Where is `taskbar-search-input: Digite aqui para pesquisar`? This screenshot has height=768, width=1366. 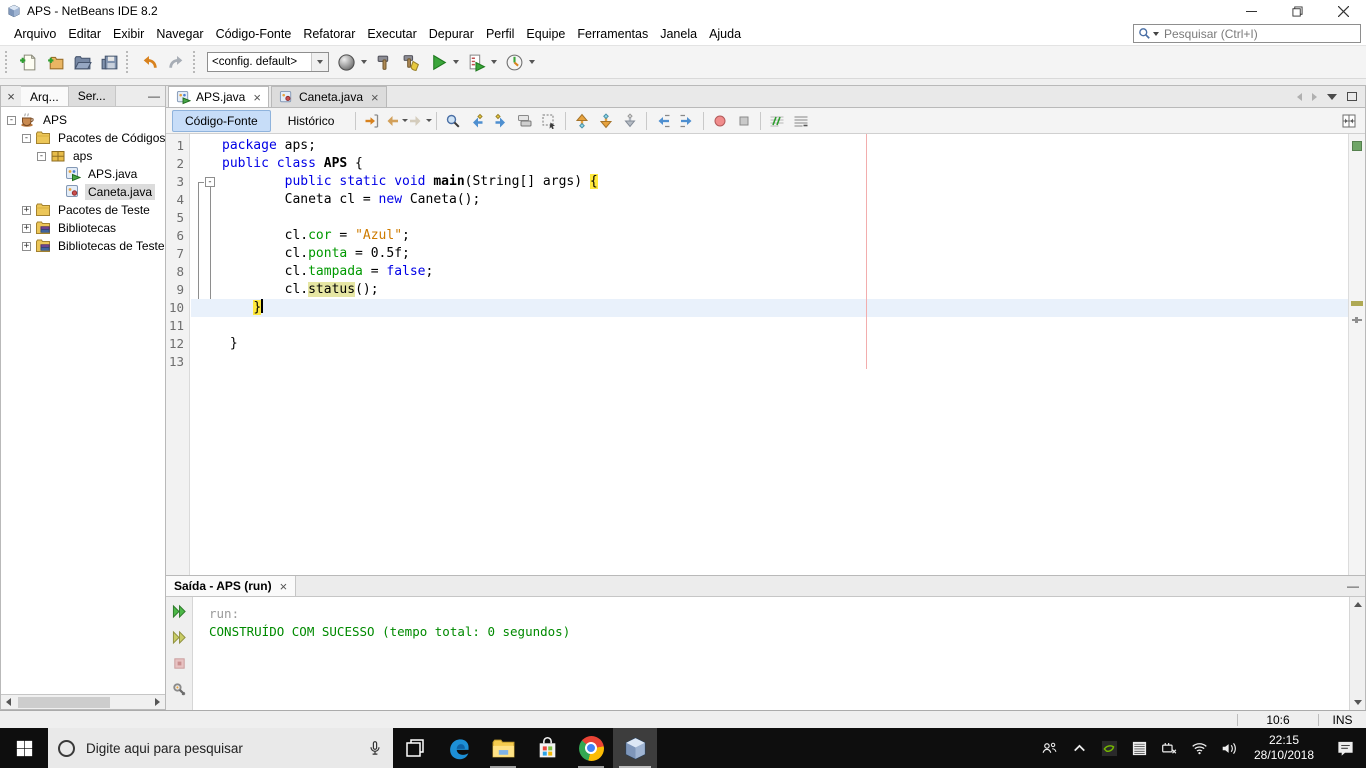 taskbar-search-input: Digite aqui para pesquisar is located at coordinates (220, 748).